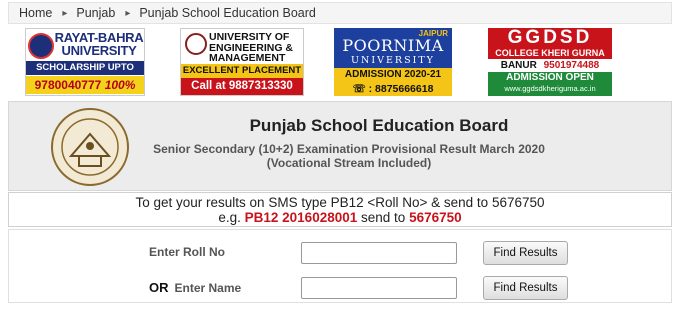 Image resolution: width=694 pixels, height=318 pixels. I want to click on sms-example-number: 5676750, so click(435, 217).